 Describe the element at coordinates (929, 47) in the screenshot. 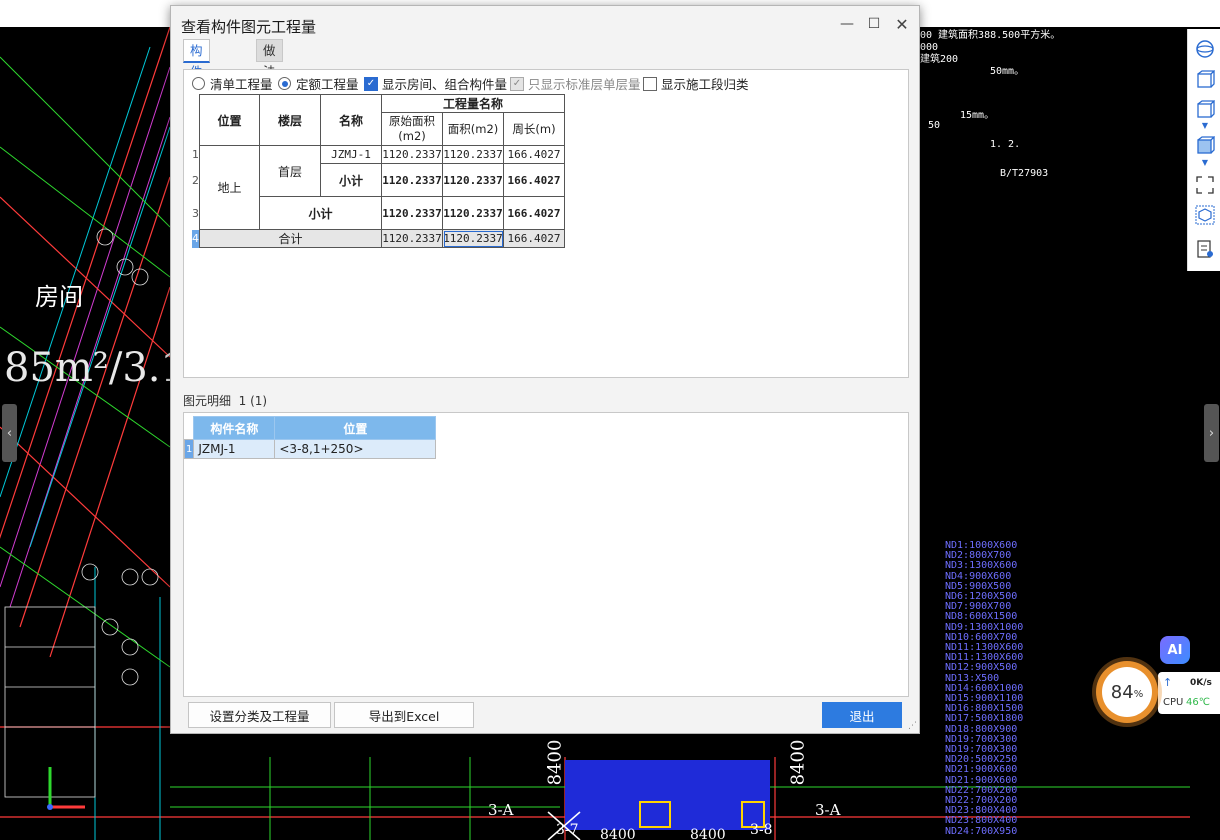

I see `note-line: 000` at that location.